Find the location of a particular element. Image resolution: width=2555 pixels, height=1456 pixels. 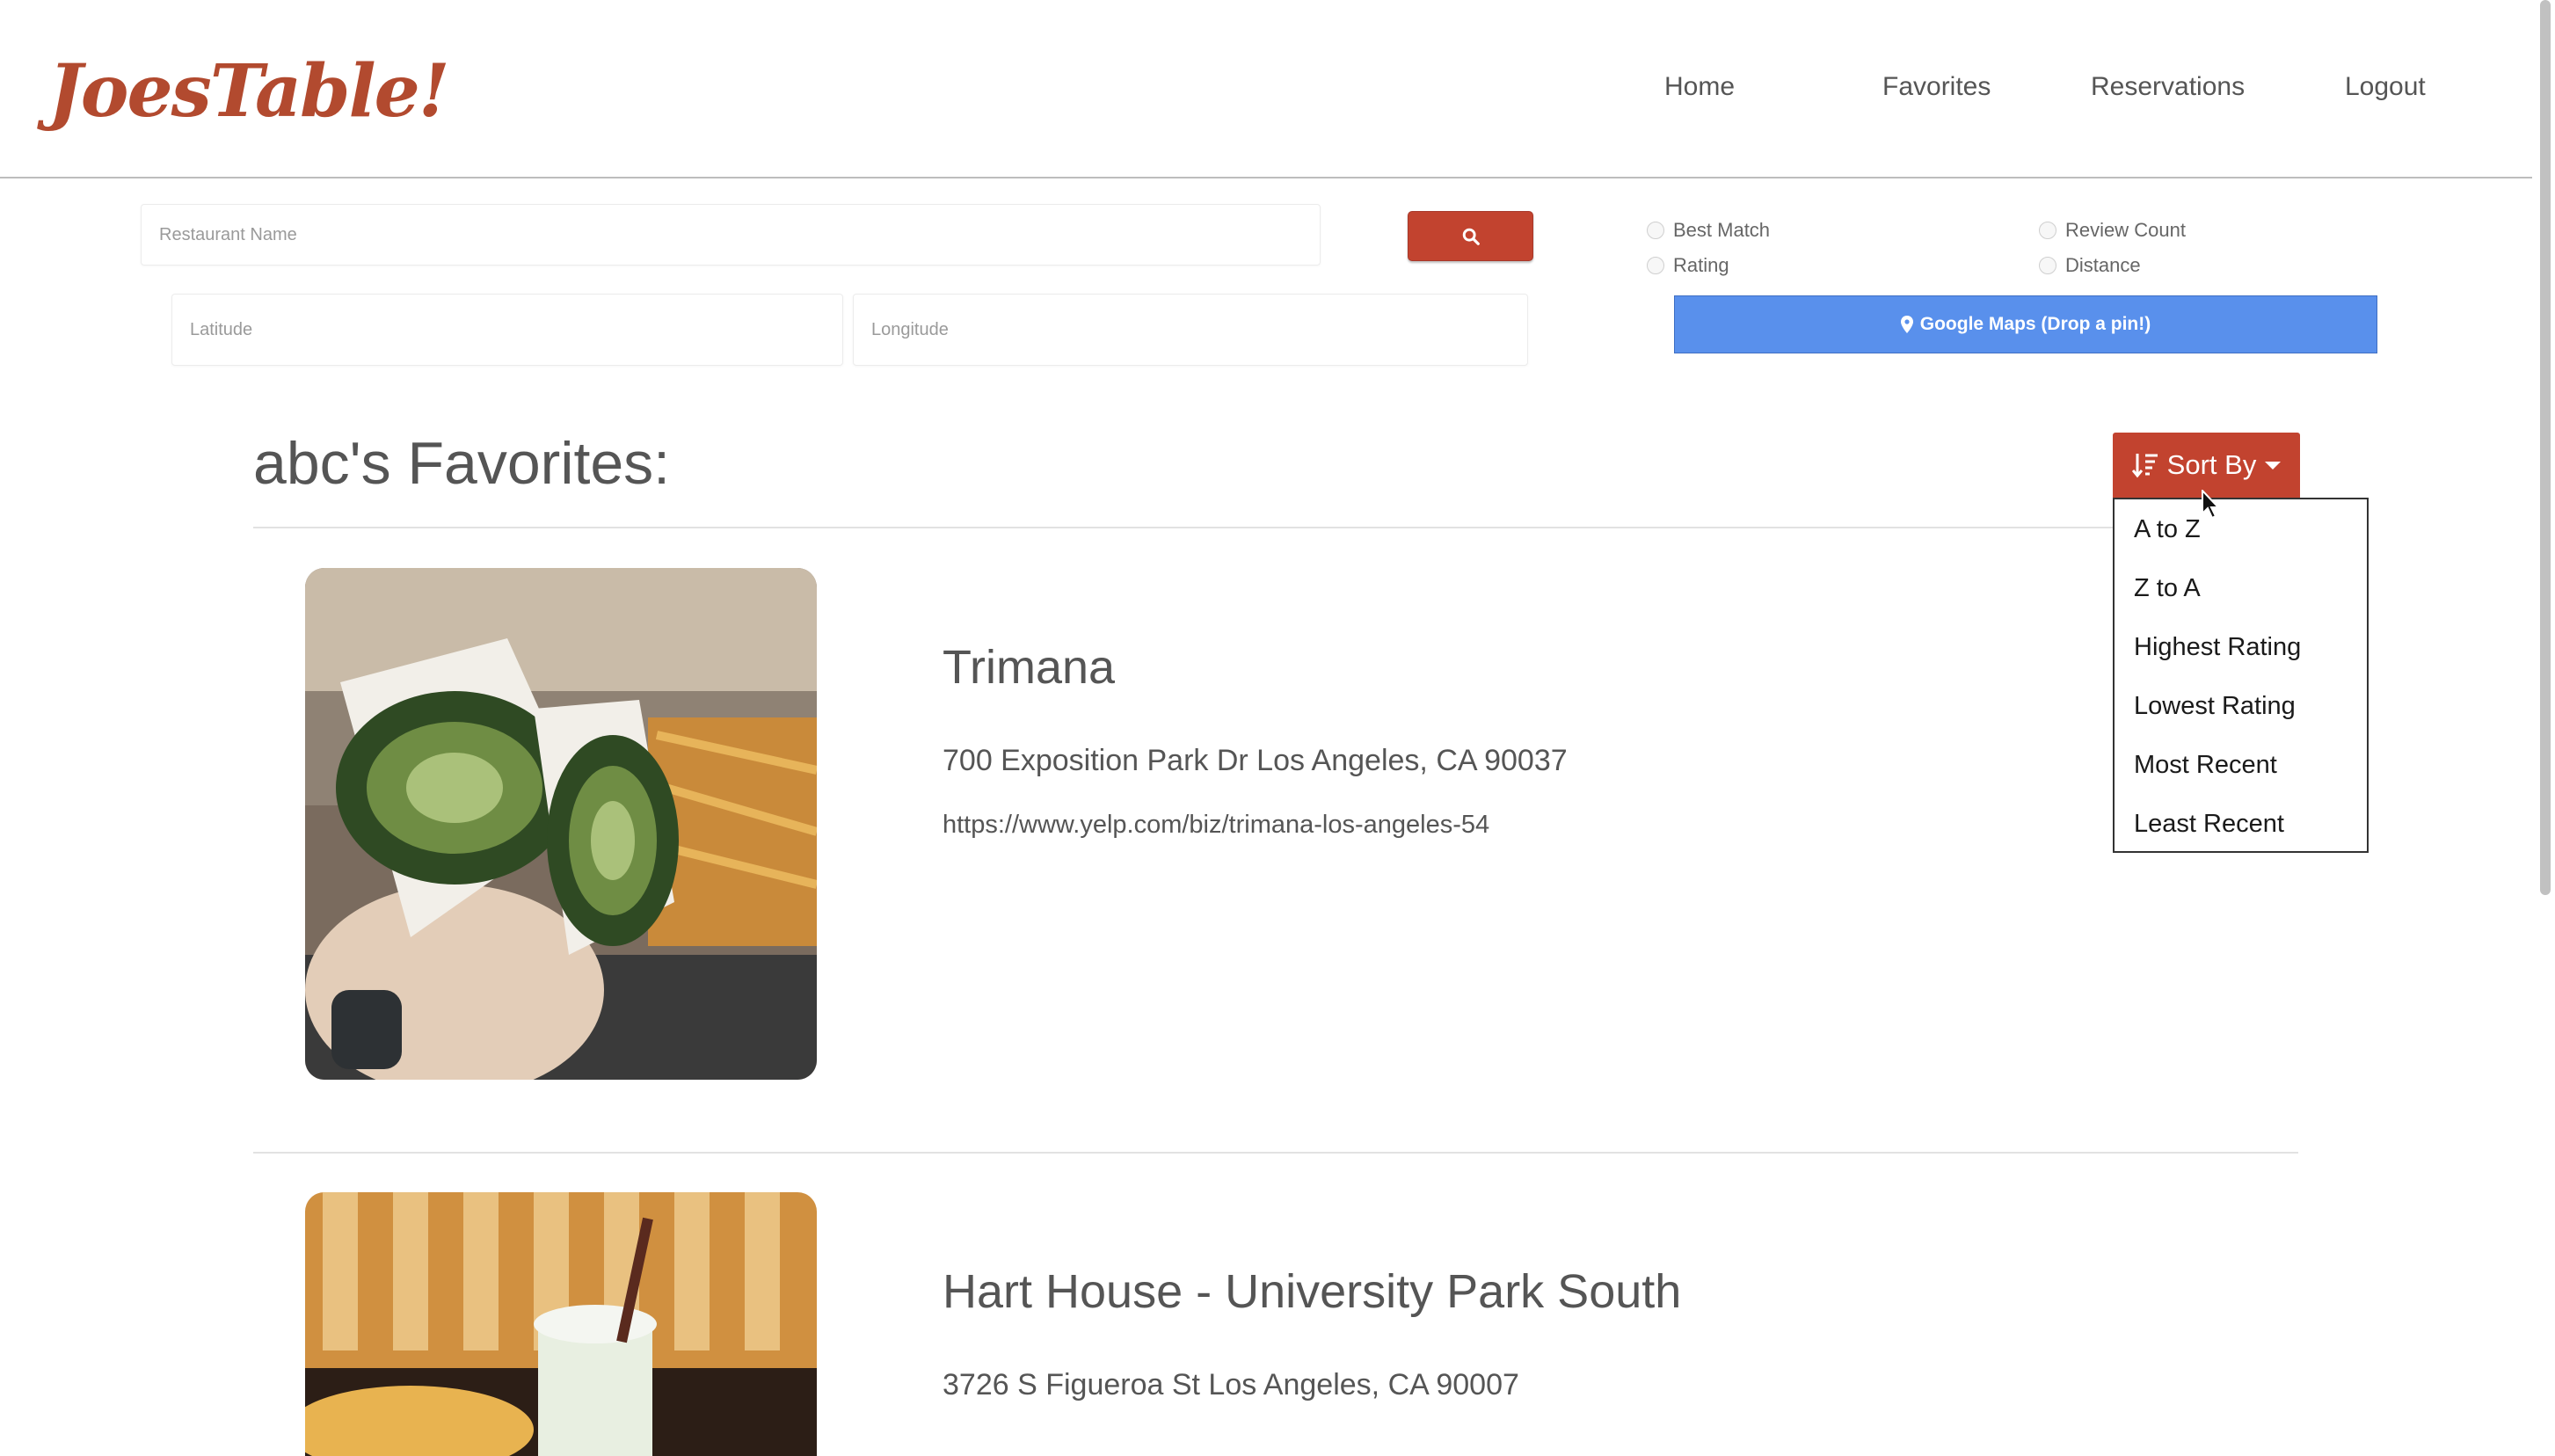

sort-by-button: Sort By is located at coordinates (2206, 465).